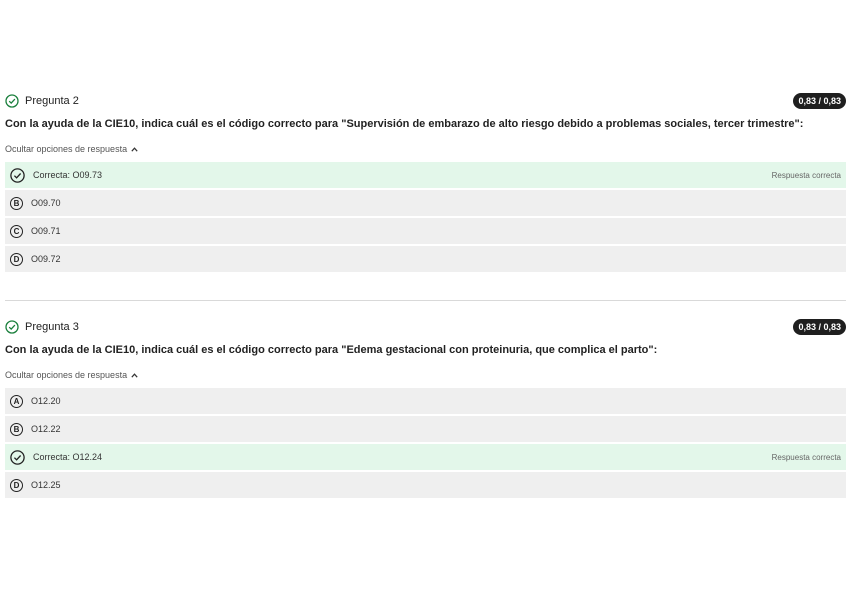  What do you see at coordinates (425, 485) in the screenshot?
I see `answer-option-d: D O12.25` at bounding box center [425, 485].